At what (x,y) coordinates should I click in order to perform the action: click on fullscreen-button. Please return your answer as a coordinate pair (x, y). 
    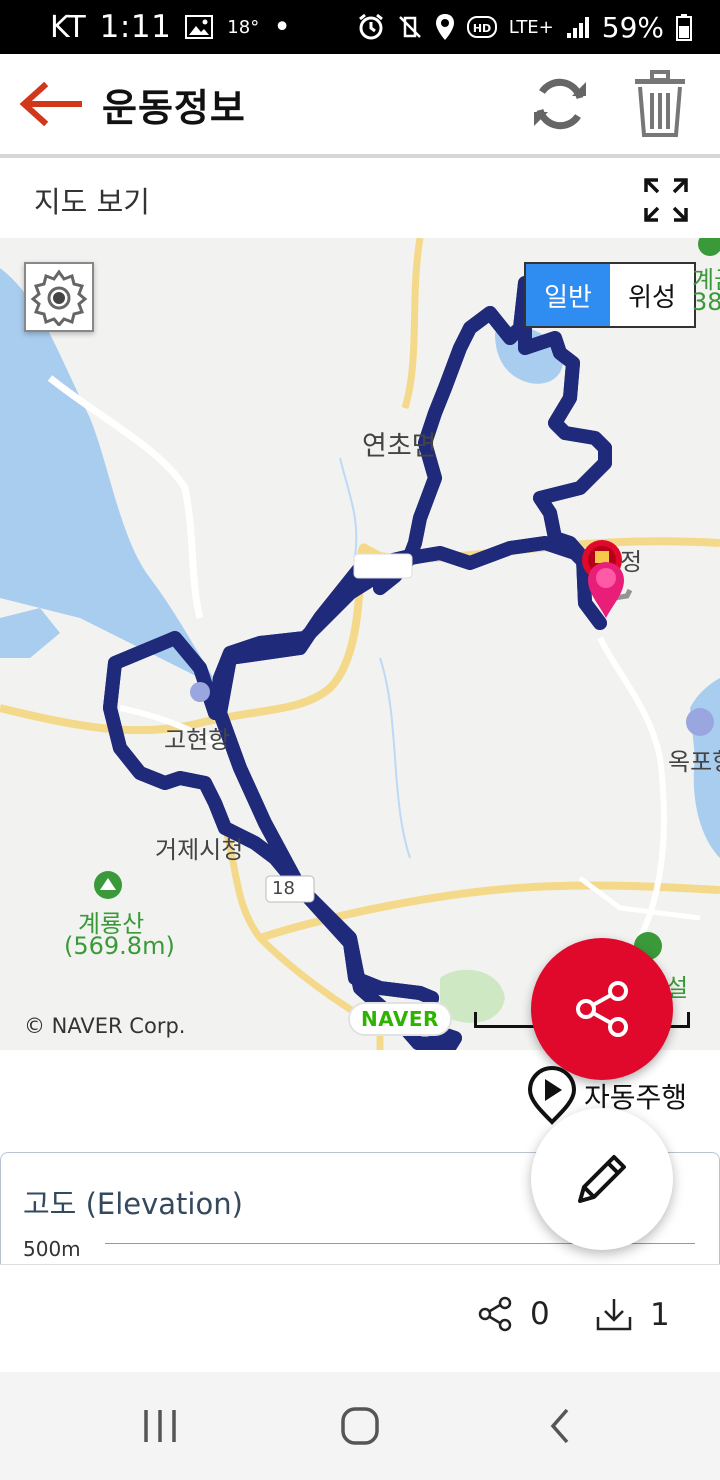
    Looking at the image, I should click on (666, 200).